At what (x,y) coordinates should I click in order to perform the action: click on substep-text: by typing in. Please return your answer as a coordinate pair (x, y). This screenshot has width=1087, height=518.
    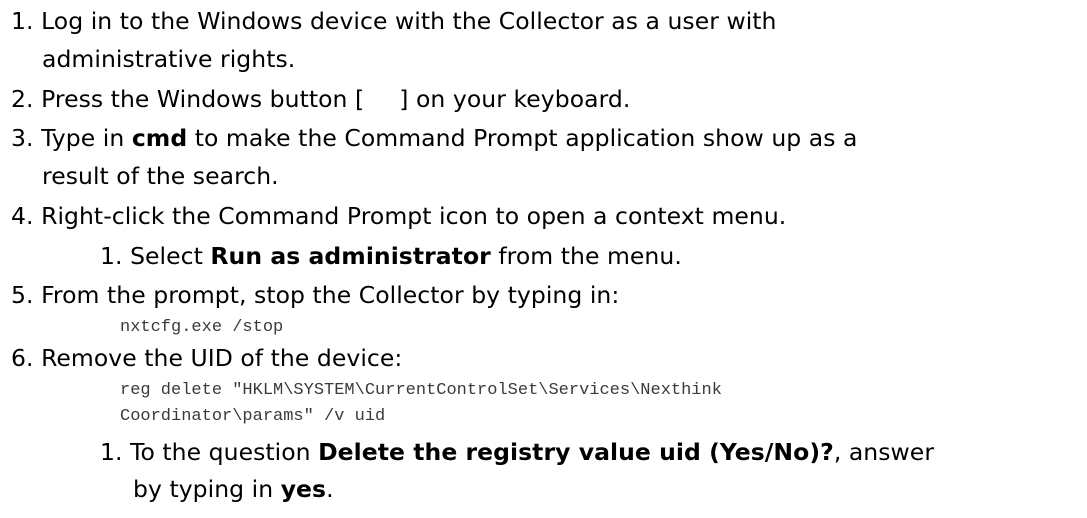
    Looking at the image, I should click on (207, 489).